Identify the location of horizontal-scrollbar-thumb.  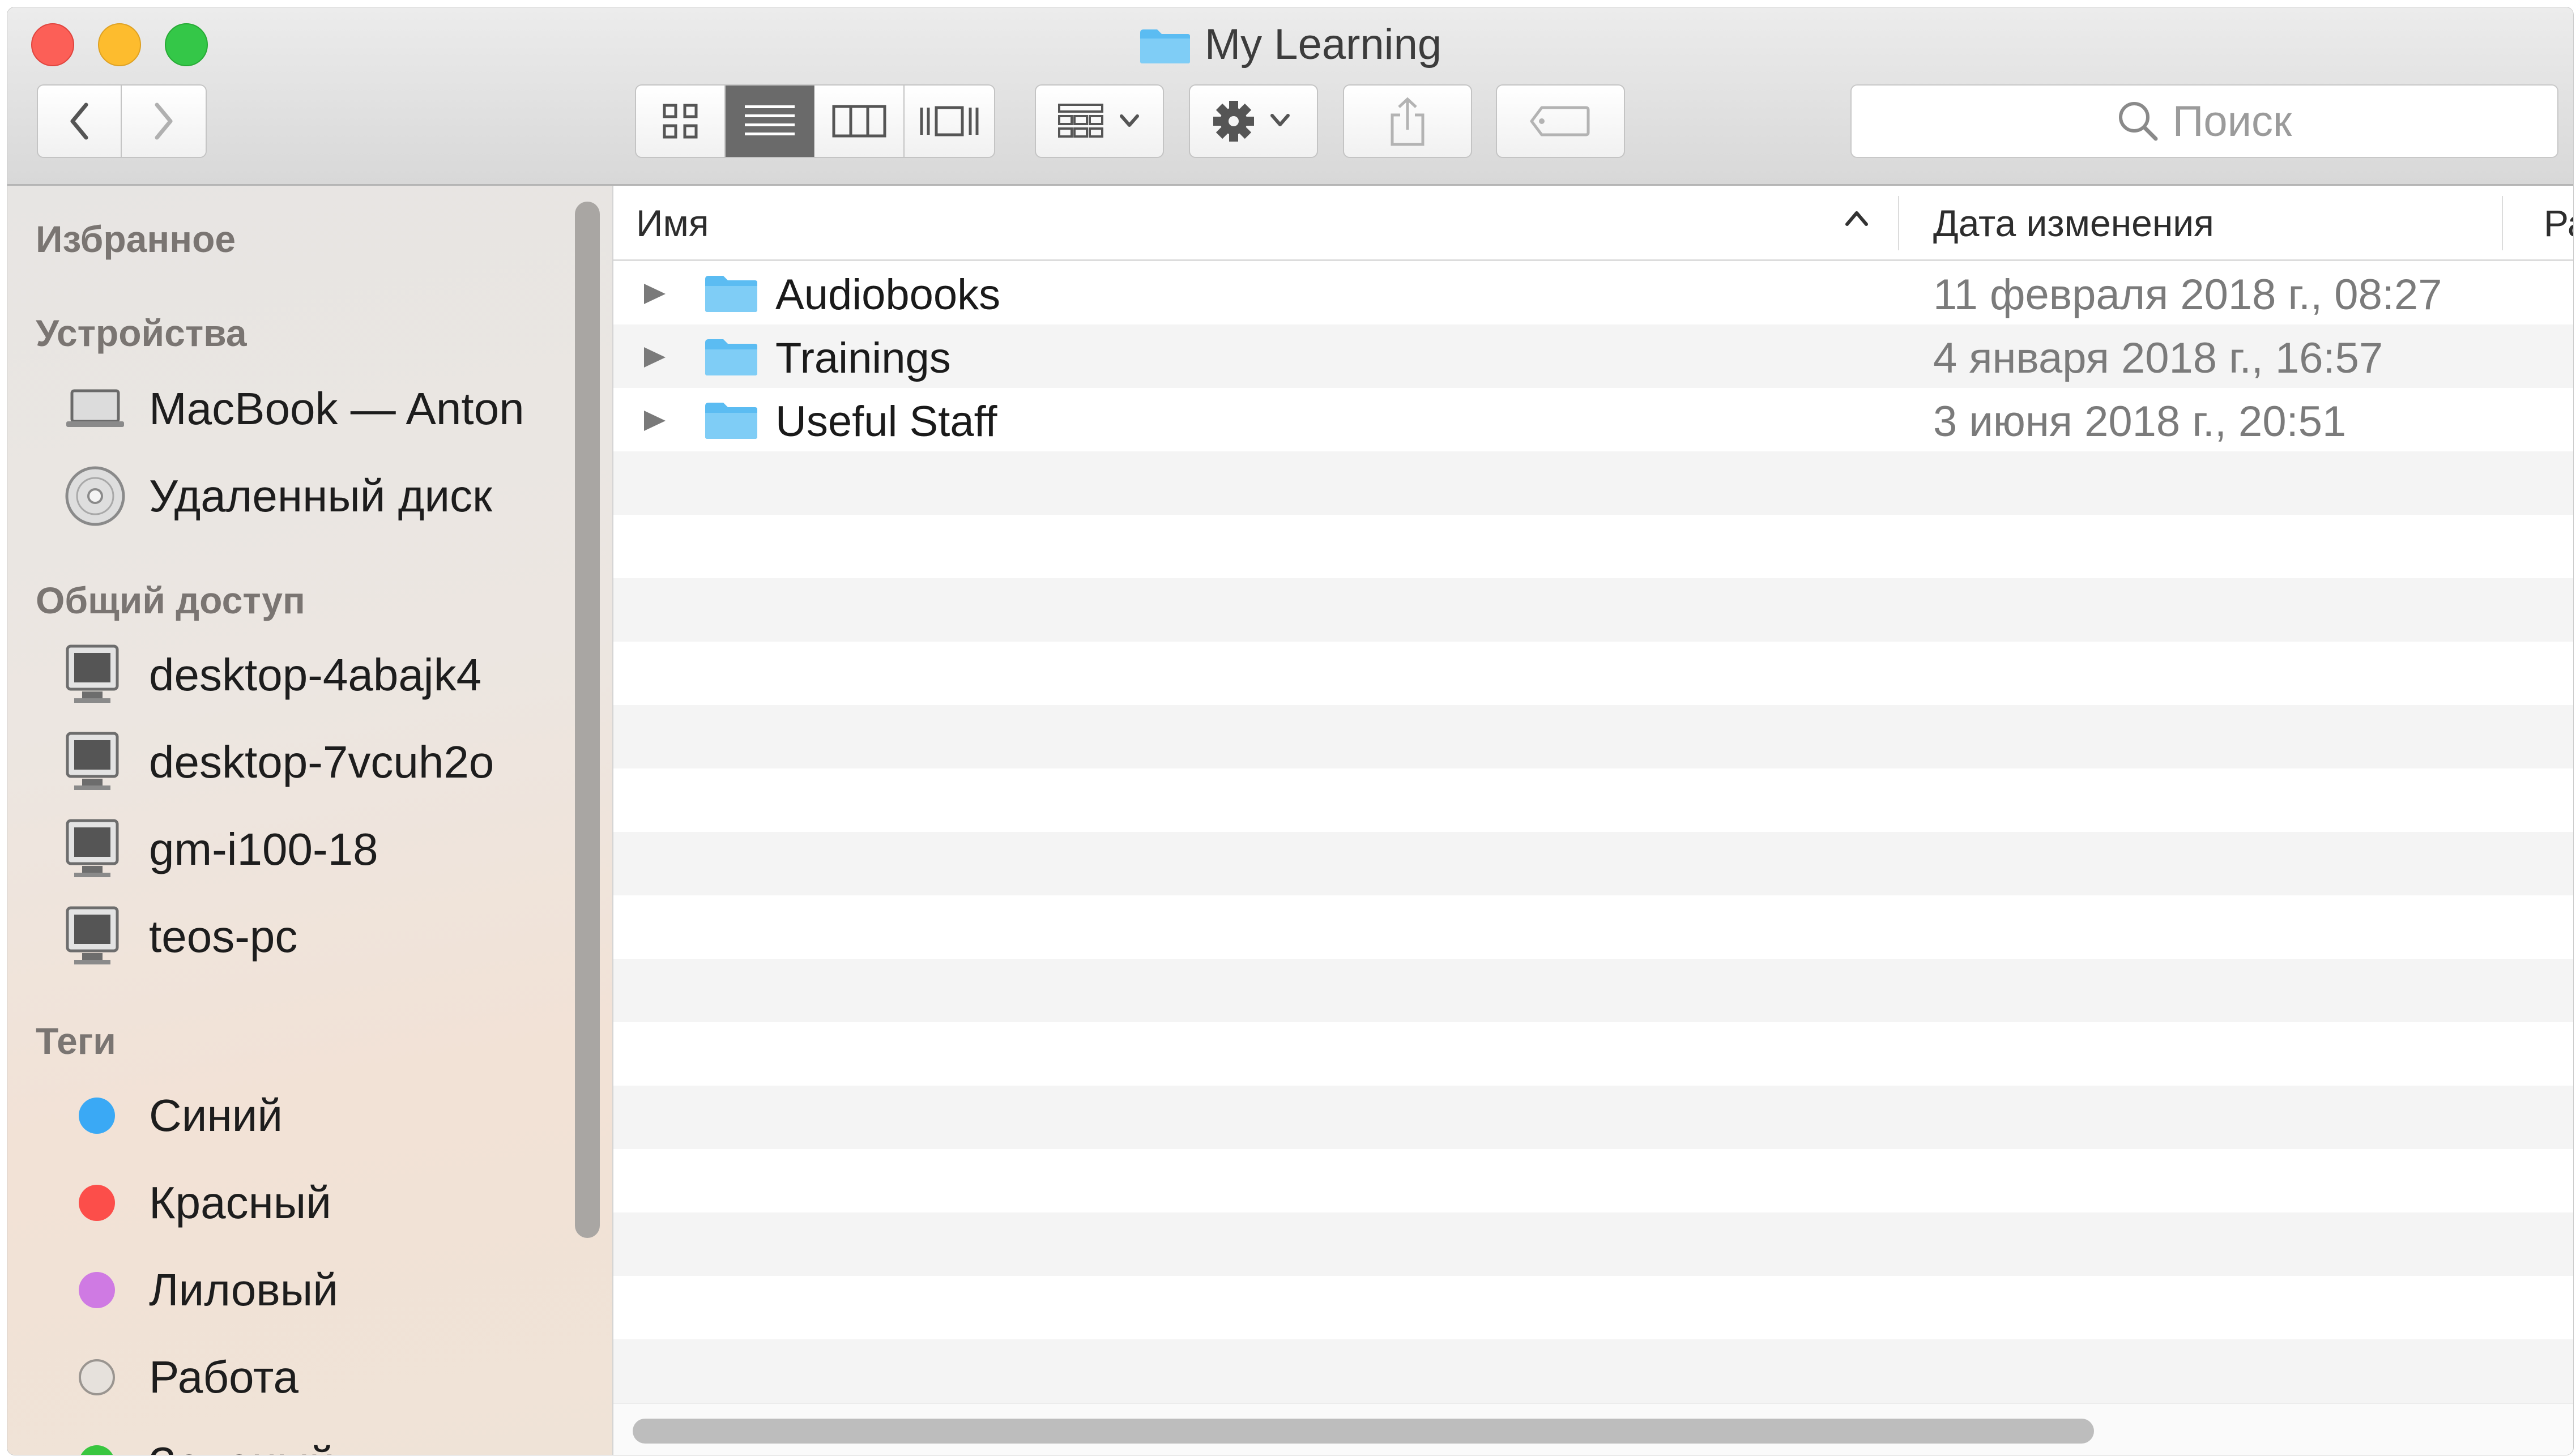
(1363, 1431).